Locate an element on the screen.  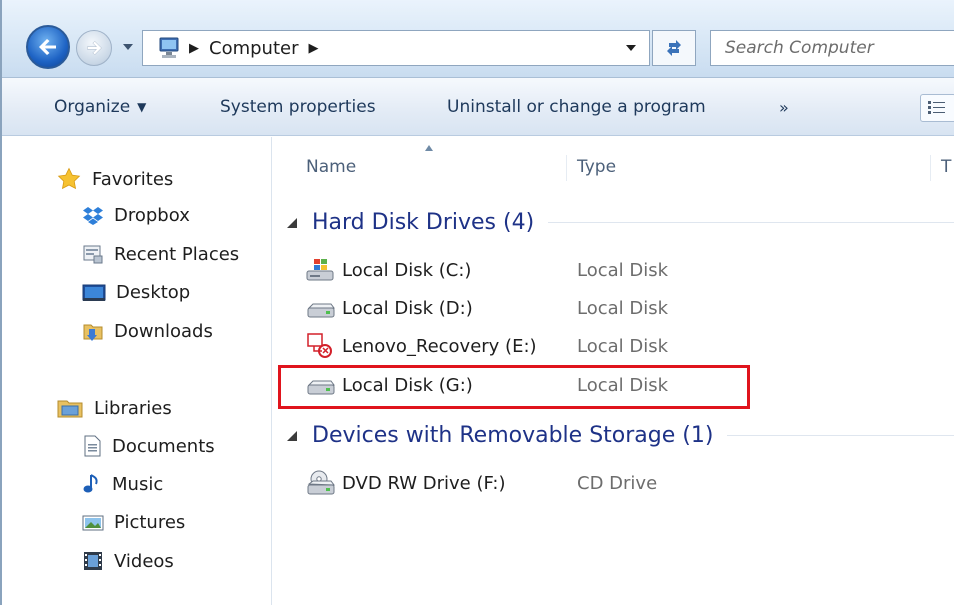
nav-favorites-label: Favorites is located at coordinates (133, 179).